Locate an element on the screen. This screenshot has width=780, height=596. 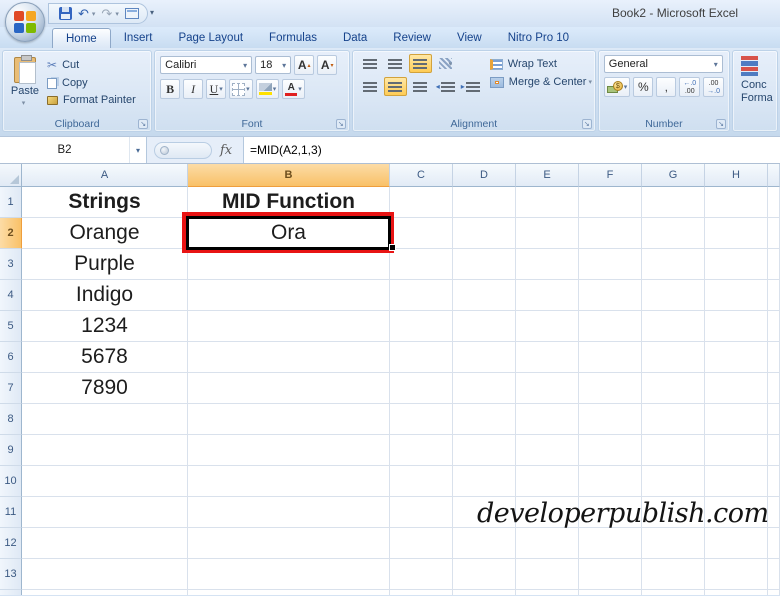
underline-button: U ▾ is located at coordinates (216, 89).